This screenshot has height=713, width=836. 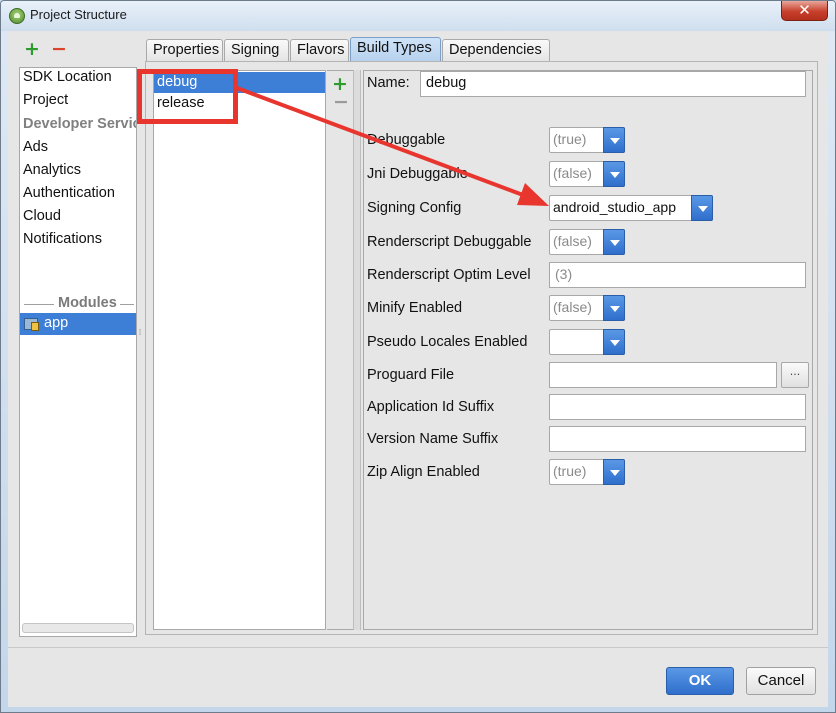 What do you see at coordinates (587, 342) in the screenshot?
I see `pseudo-locales-enabled-combo` at bounding box center [587, 342].